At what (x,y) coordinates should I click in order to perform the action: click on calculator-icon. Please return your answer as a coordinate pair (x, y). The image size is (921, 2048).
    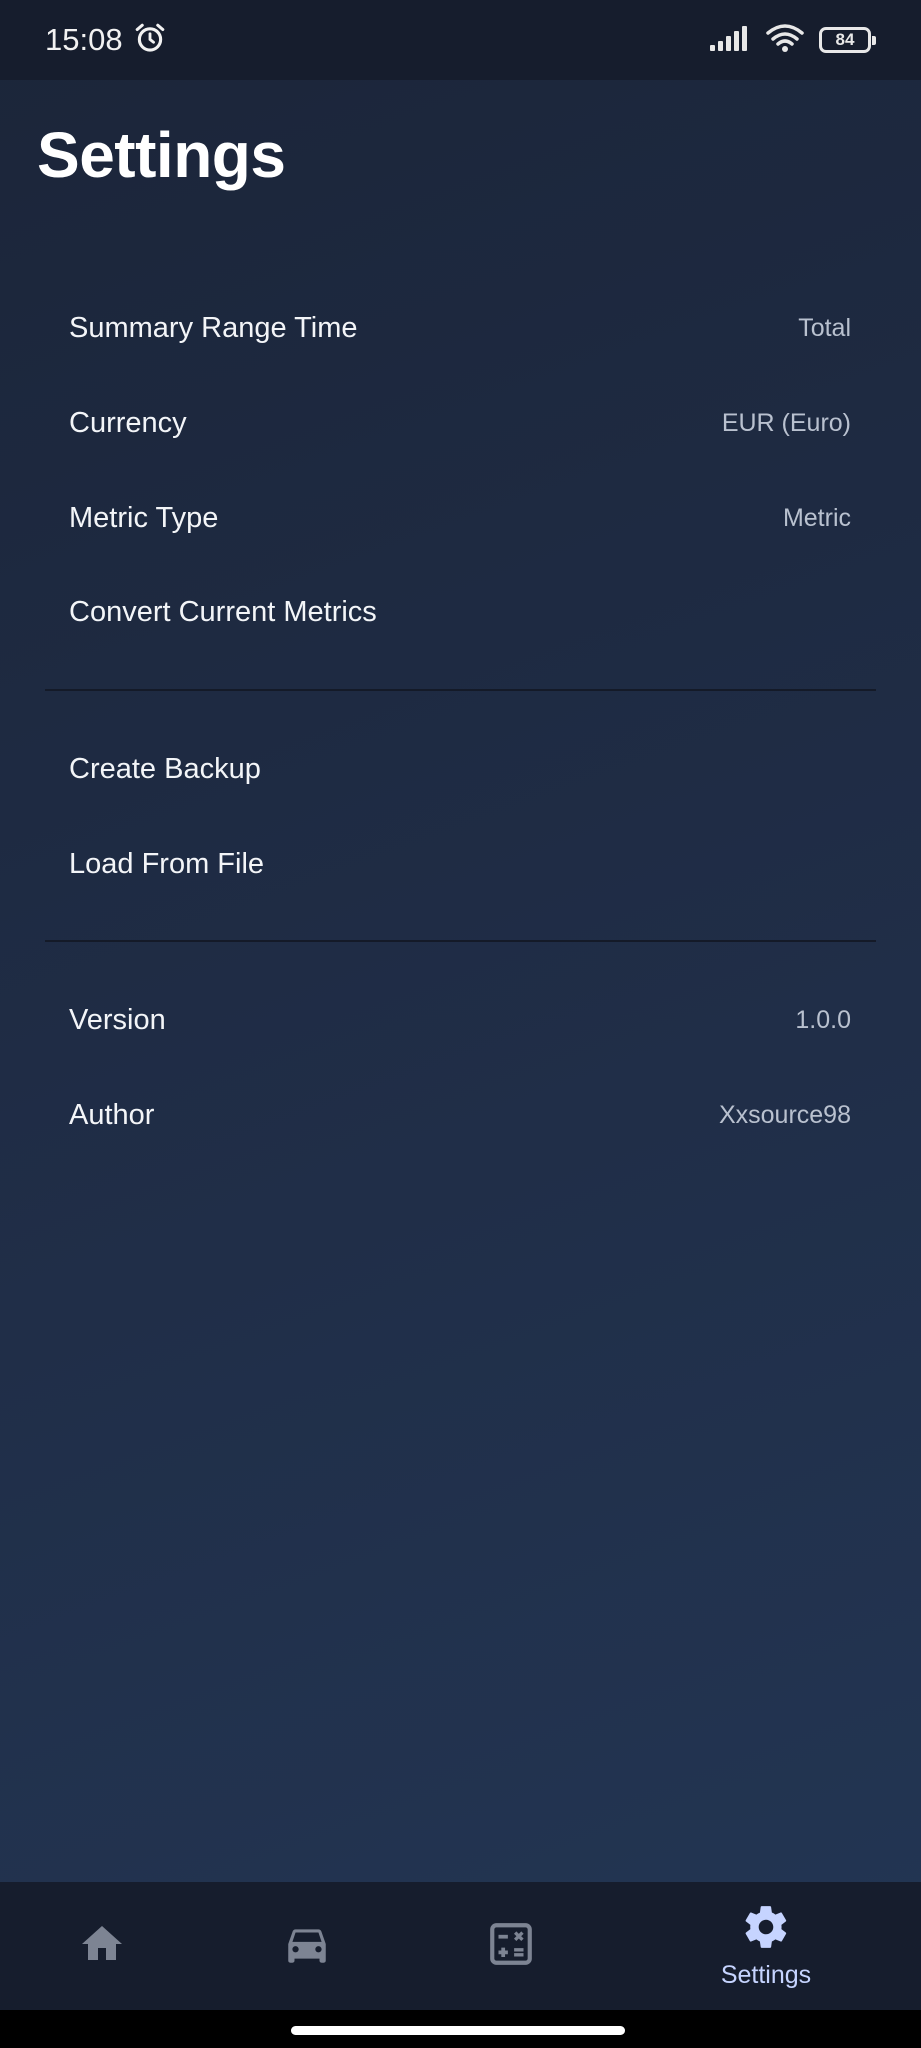
    Looking at the image, I should click on (511, 1946).